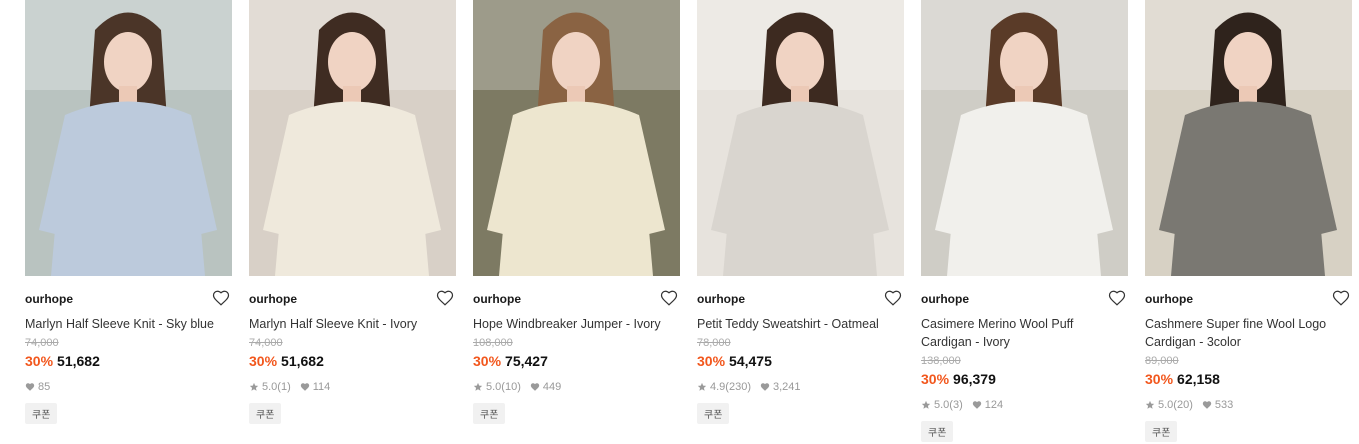  What do you see at coordinates (125, 324) in the screenshot?
I see `product-title: Marlyn Half Sleeve Knit - Sky blue` at bounding box center [125, 324].